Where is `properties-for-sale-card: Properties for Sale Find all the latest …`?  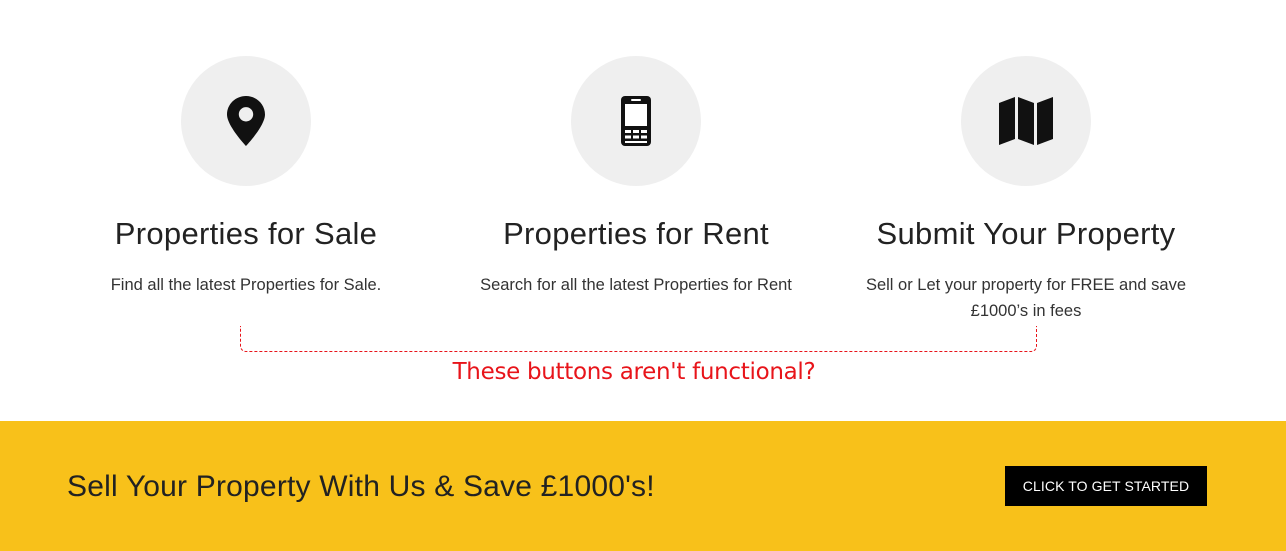 properties-for-sale-card: Properties for Sale Find all the latest … is located at coordinates (246, 177).